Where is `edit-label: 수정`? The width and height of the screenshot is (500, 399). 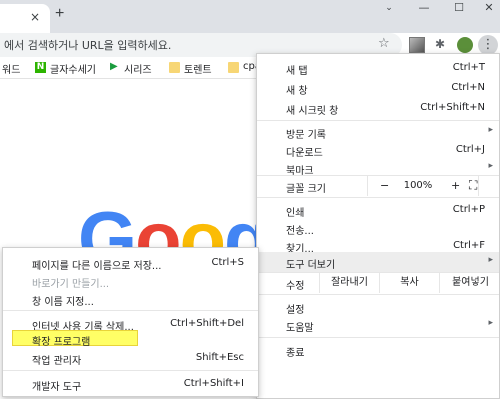 edit-label: 수정 is located at coordinates (295, 286).